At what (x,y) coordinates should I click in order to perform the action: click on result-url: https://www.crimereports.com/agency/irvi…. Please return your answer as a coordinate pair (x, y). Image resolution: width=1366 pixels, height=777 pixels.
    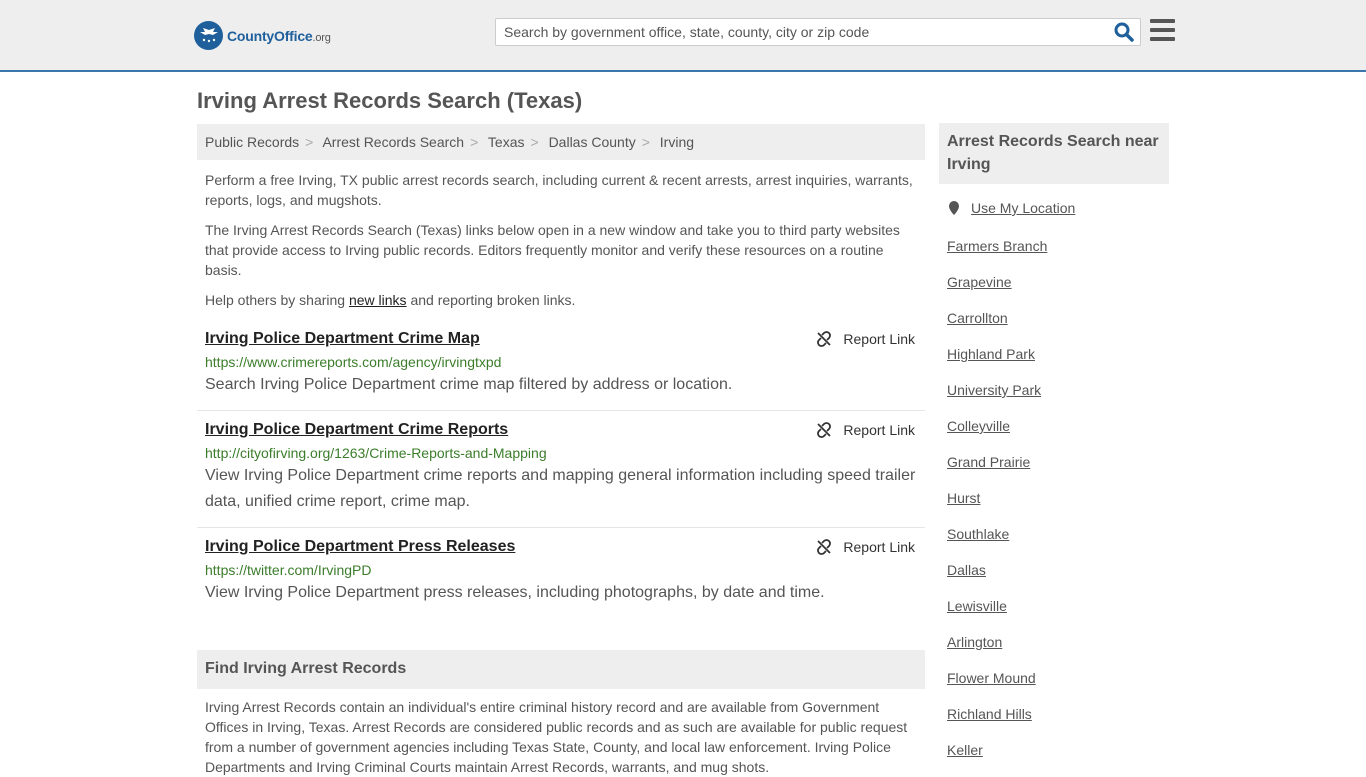
    Looking at the image, I should click on (353, 362).